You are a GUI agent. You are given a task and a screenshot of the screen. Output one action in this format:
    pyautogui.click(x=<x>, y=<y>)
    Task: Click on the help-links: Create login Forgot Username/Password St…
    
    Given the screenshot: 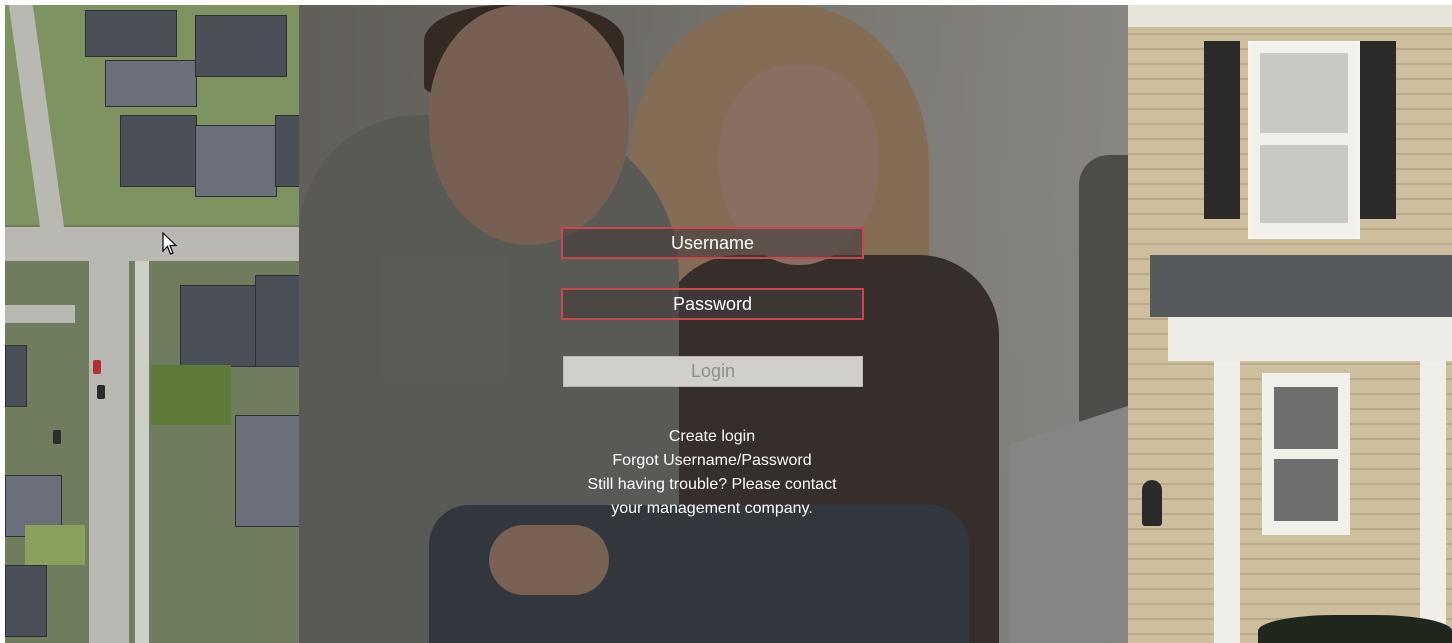 What is the action you would take?
    pyautogui.click(x=712, y=473)
    